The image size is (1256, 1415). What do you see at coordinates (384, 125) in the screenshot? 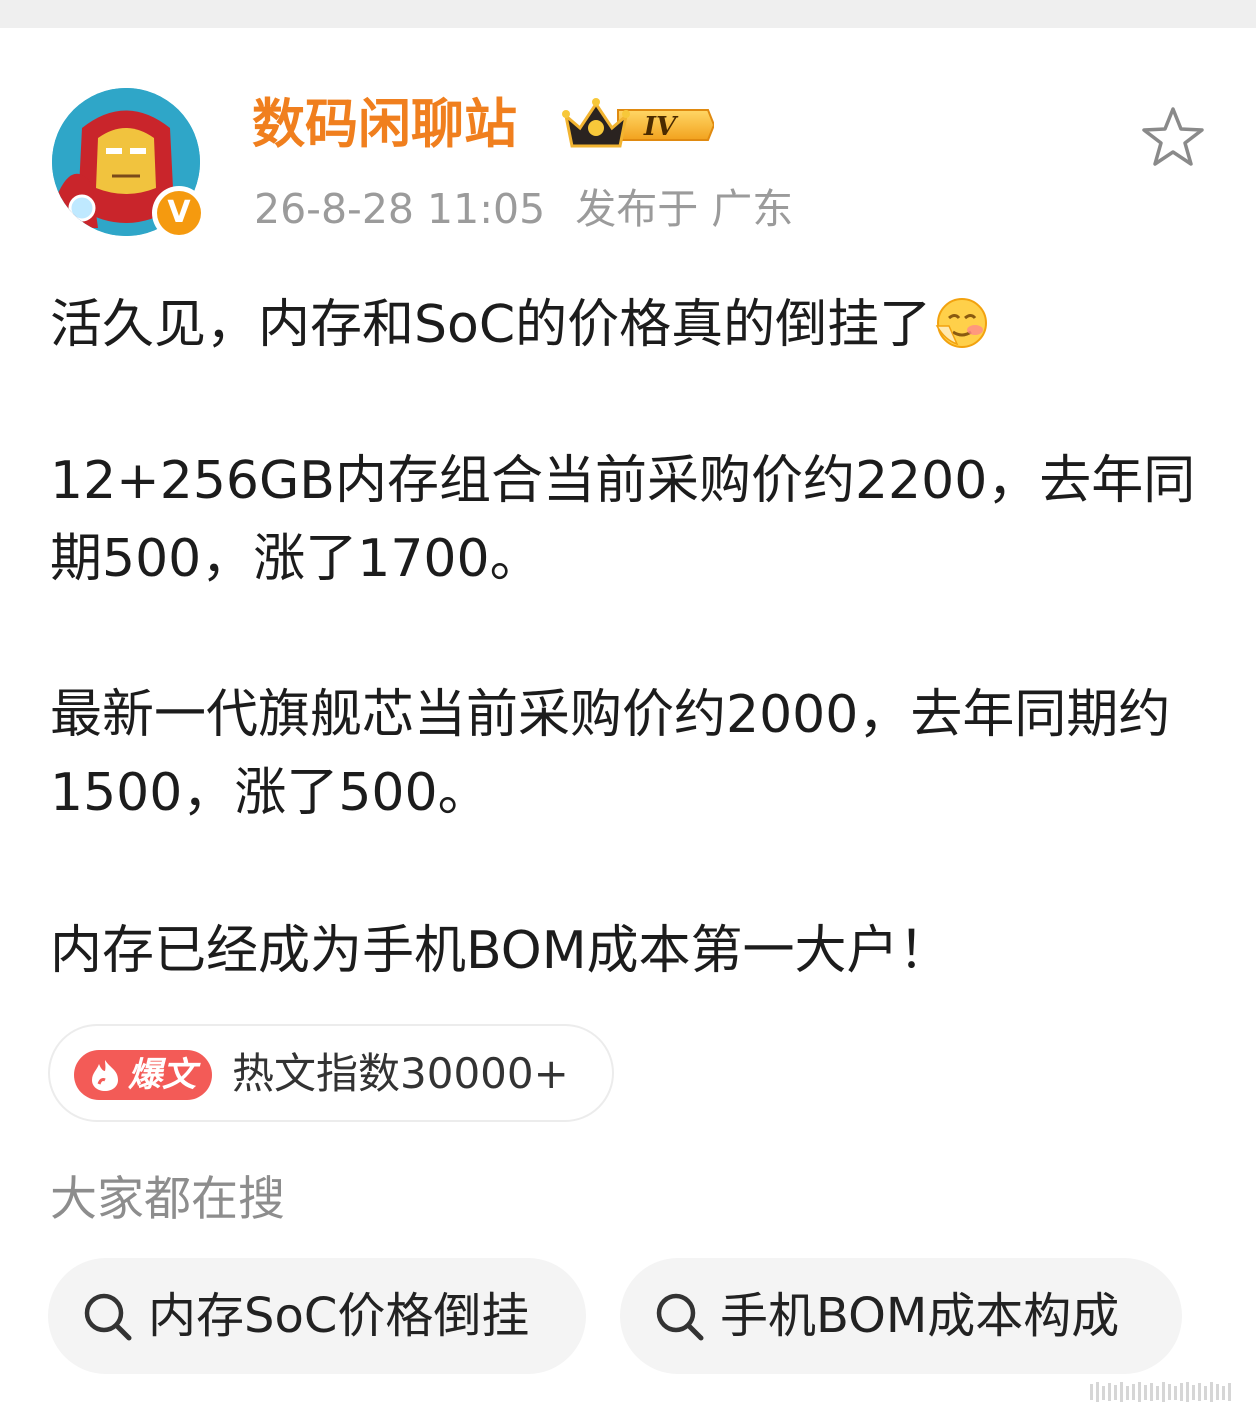
I see `author-name: 数码闲聊站` at bounding box center [384, 125].